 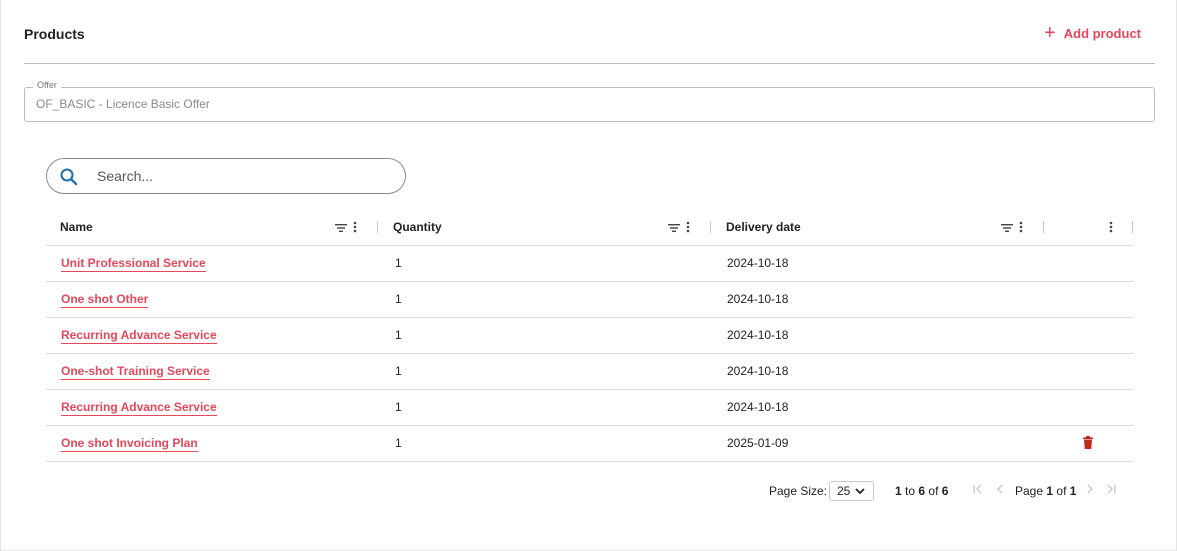 What do you see at coordinates (860, 491) in the screenshot?
I see `chevron-down-icon` at bounding box center [860, 491].